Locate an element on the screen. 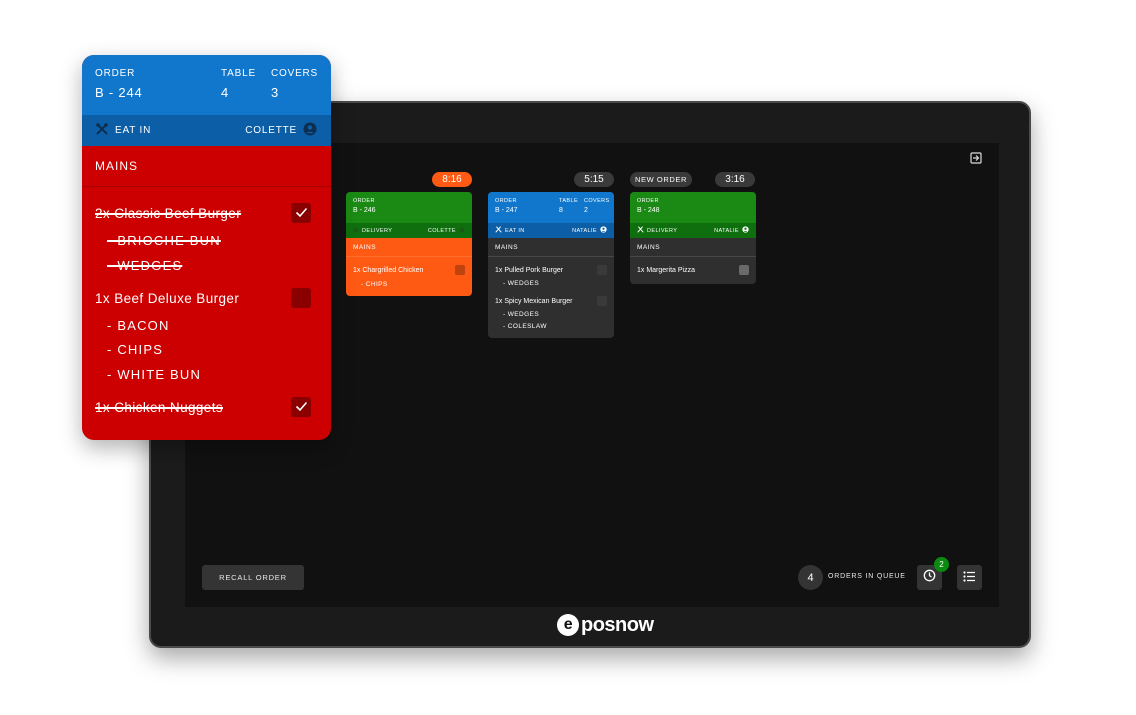 Image resolution: width=1136 pixels, height=715 pixels. ticket-subheader: EAT IN COLETTE is located at coordinates (206, 130).